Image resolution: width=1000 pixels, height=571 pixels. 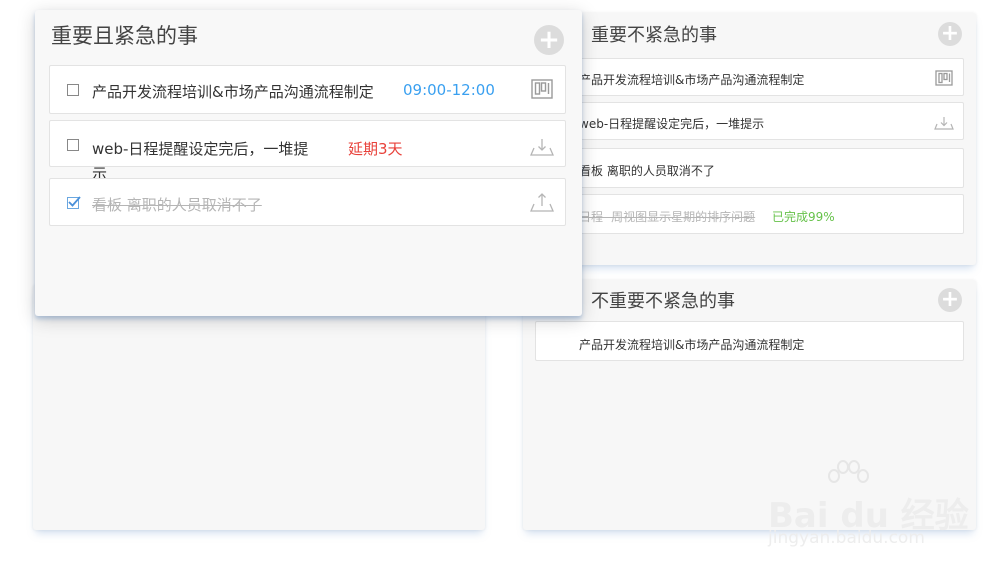 What do you see at coordinates (124, 36) in the screenshot?
I see `quadrant-title: 重要且紧急的事` at bounding box center [124, 36].